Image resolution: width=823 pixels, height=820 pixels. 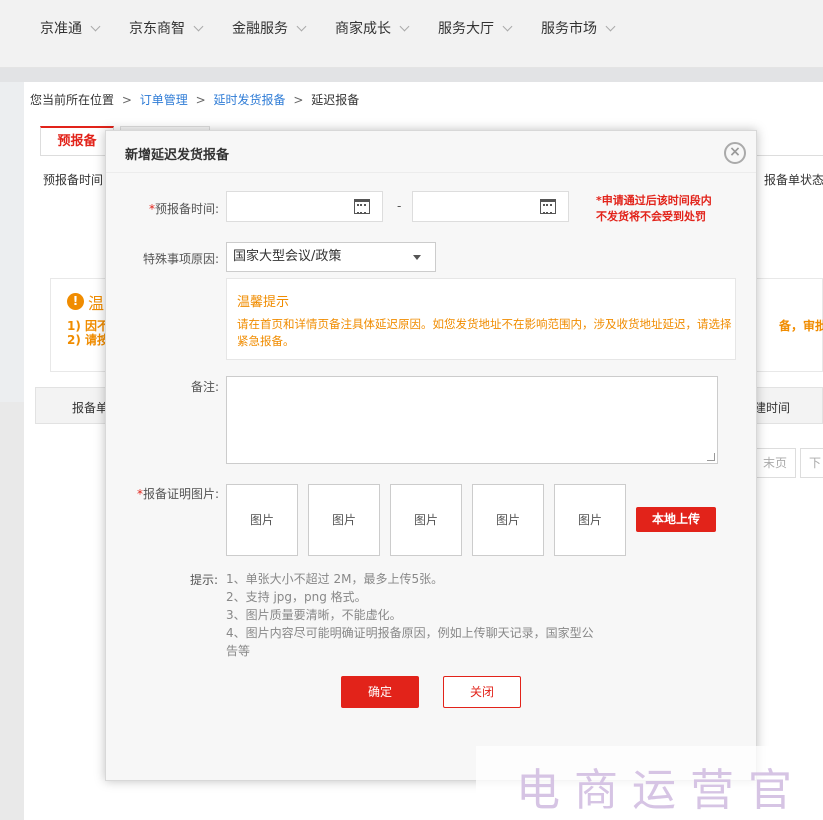 I want to click on date-warning-line-2: 不发货将不会受到处罚, so click(x=651, y=216).